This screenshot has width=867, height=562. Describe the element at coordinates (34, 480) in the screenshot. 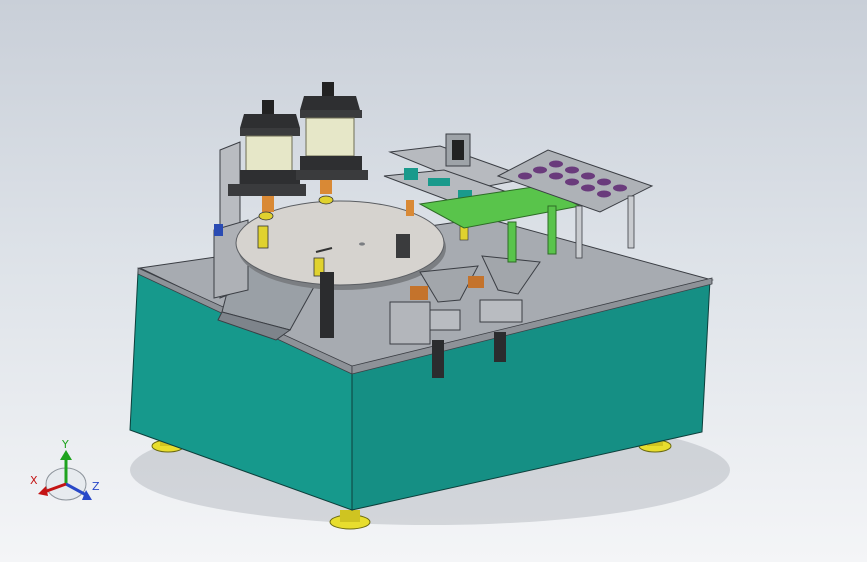

I see `x-axis-label: X` at that location.